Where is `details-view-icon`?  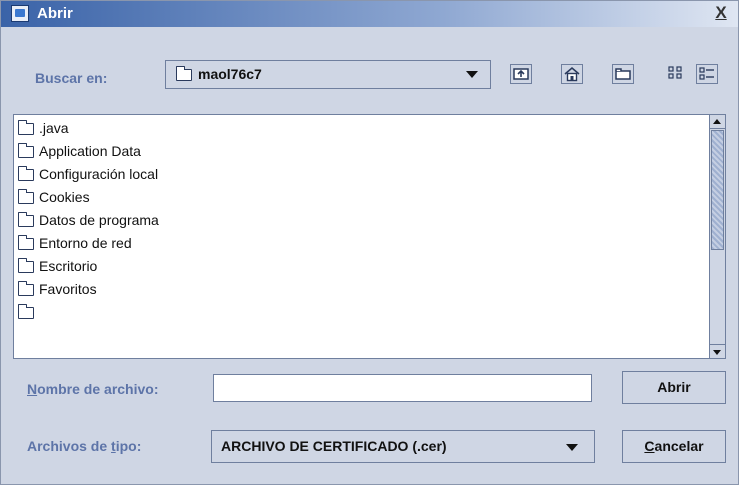 details-view-icon is located at coordinates (706, 73).